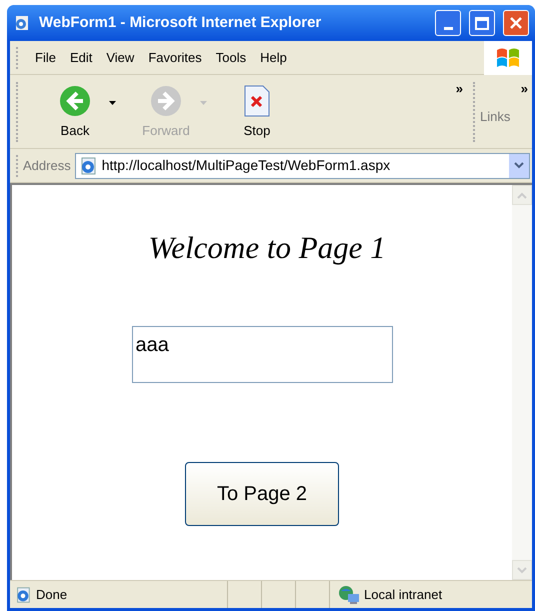 Image resolution: width=535 pixels, height=611 pixels. What do you see at coordinates (504, 112) in the screenshot?
I see `links-label: Links` at bounding box center [504, 112].